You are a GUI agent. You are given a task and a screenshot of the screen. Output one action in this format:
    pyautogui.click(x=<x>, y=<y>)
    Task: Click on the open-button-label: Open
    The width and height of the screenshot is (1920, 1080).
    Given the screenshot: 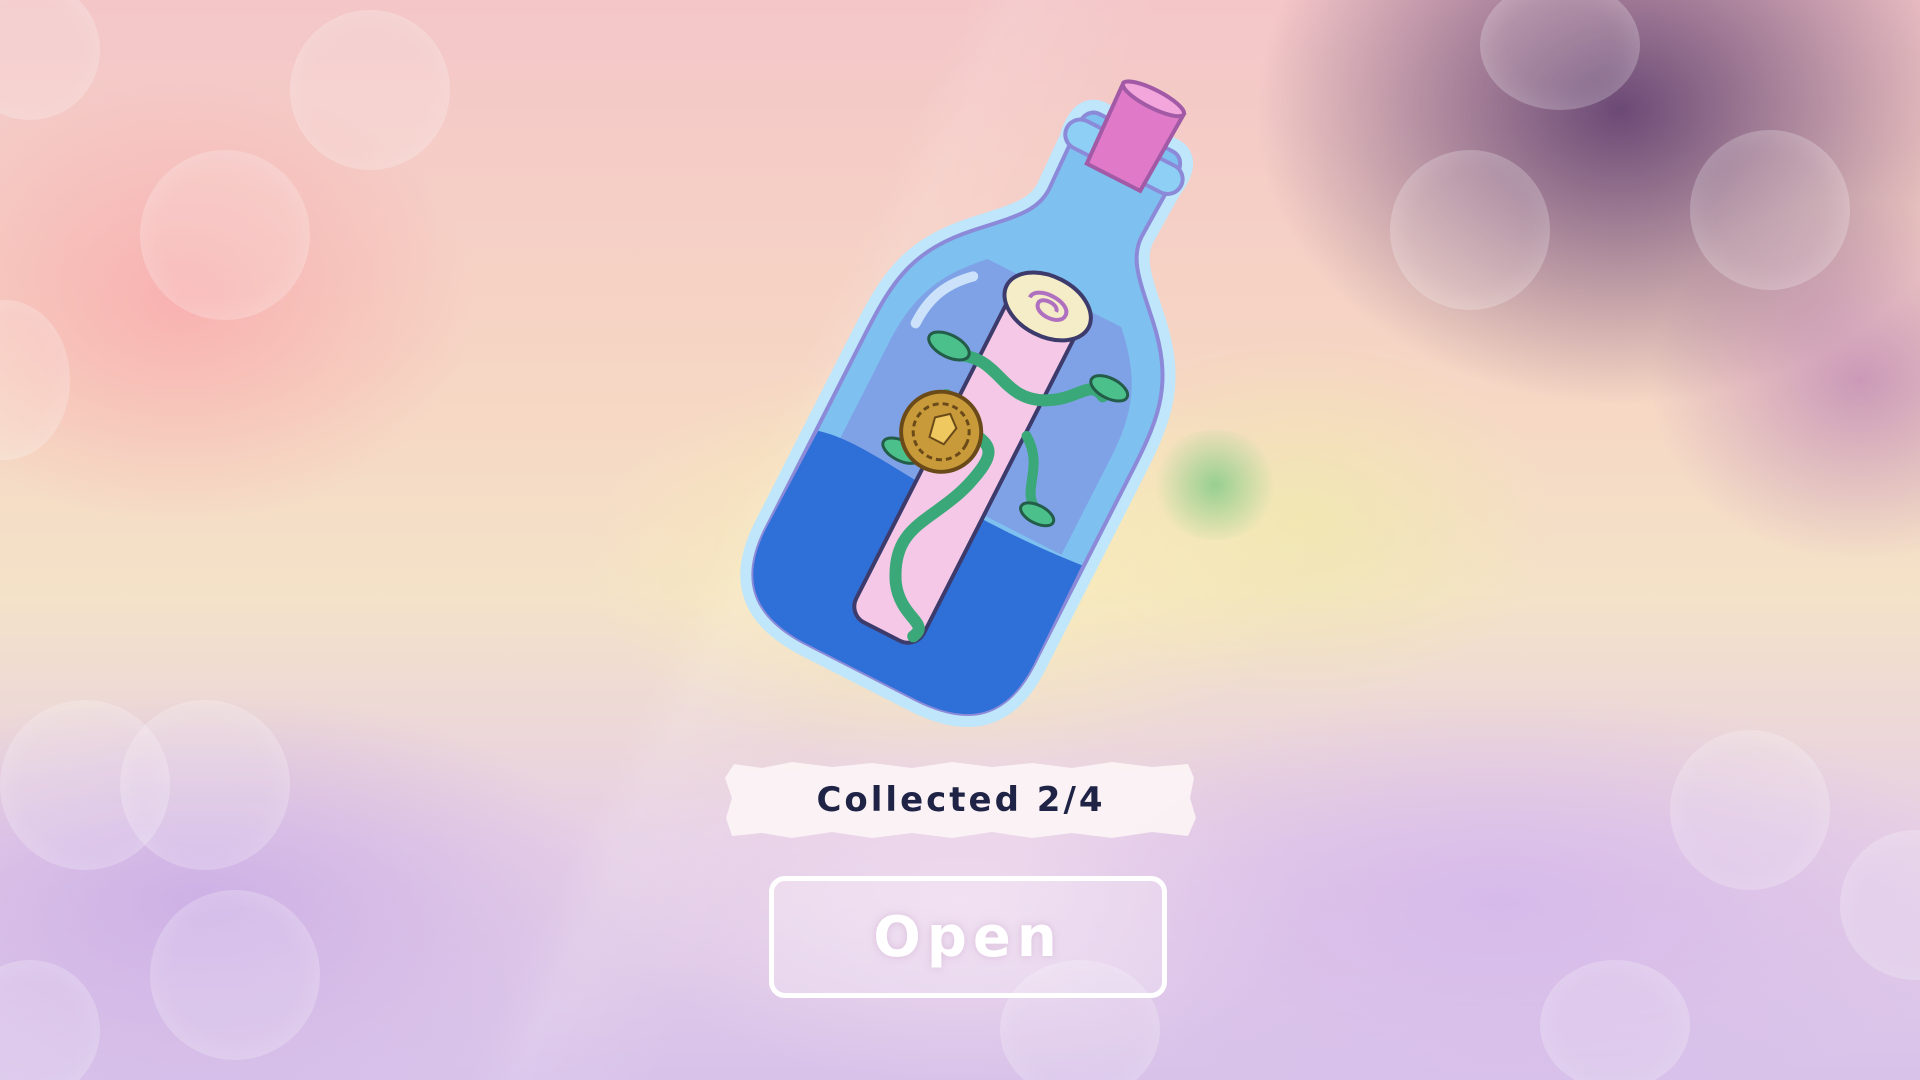 What is the action you would take?
    pyautogui.click(x=968, y=937)
    